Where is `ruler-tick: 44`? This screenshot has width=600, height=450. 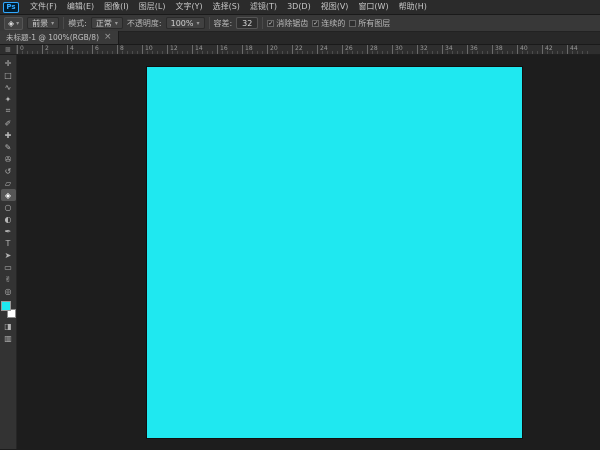
ruler-tick: 44 is located at coordinates (579, 49).